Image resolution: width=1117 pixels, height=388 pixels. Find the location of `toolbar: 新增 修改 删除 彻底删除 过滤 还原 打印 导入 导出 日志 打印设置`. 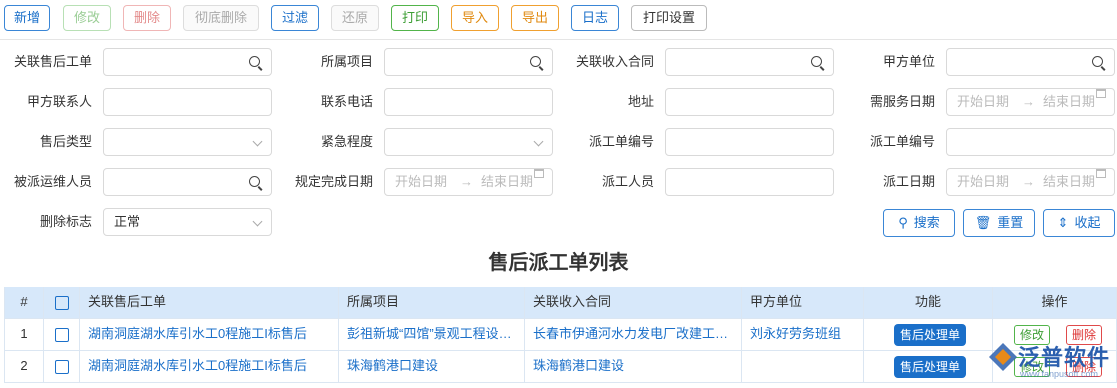

toolbar: 新增 修改 删除 彻底删除 过滤 还原 打印 导入 导出 日志 打印设置 is located at coordinates (558, 19).